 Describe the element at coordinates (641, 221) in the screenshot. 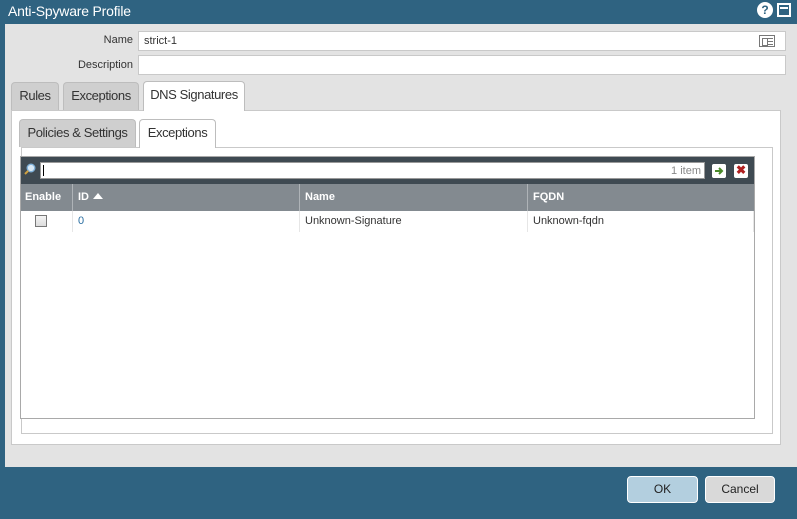

I see `fqdn-cell: Unknown-fqdn` at that location.